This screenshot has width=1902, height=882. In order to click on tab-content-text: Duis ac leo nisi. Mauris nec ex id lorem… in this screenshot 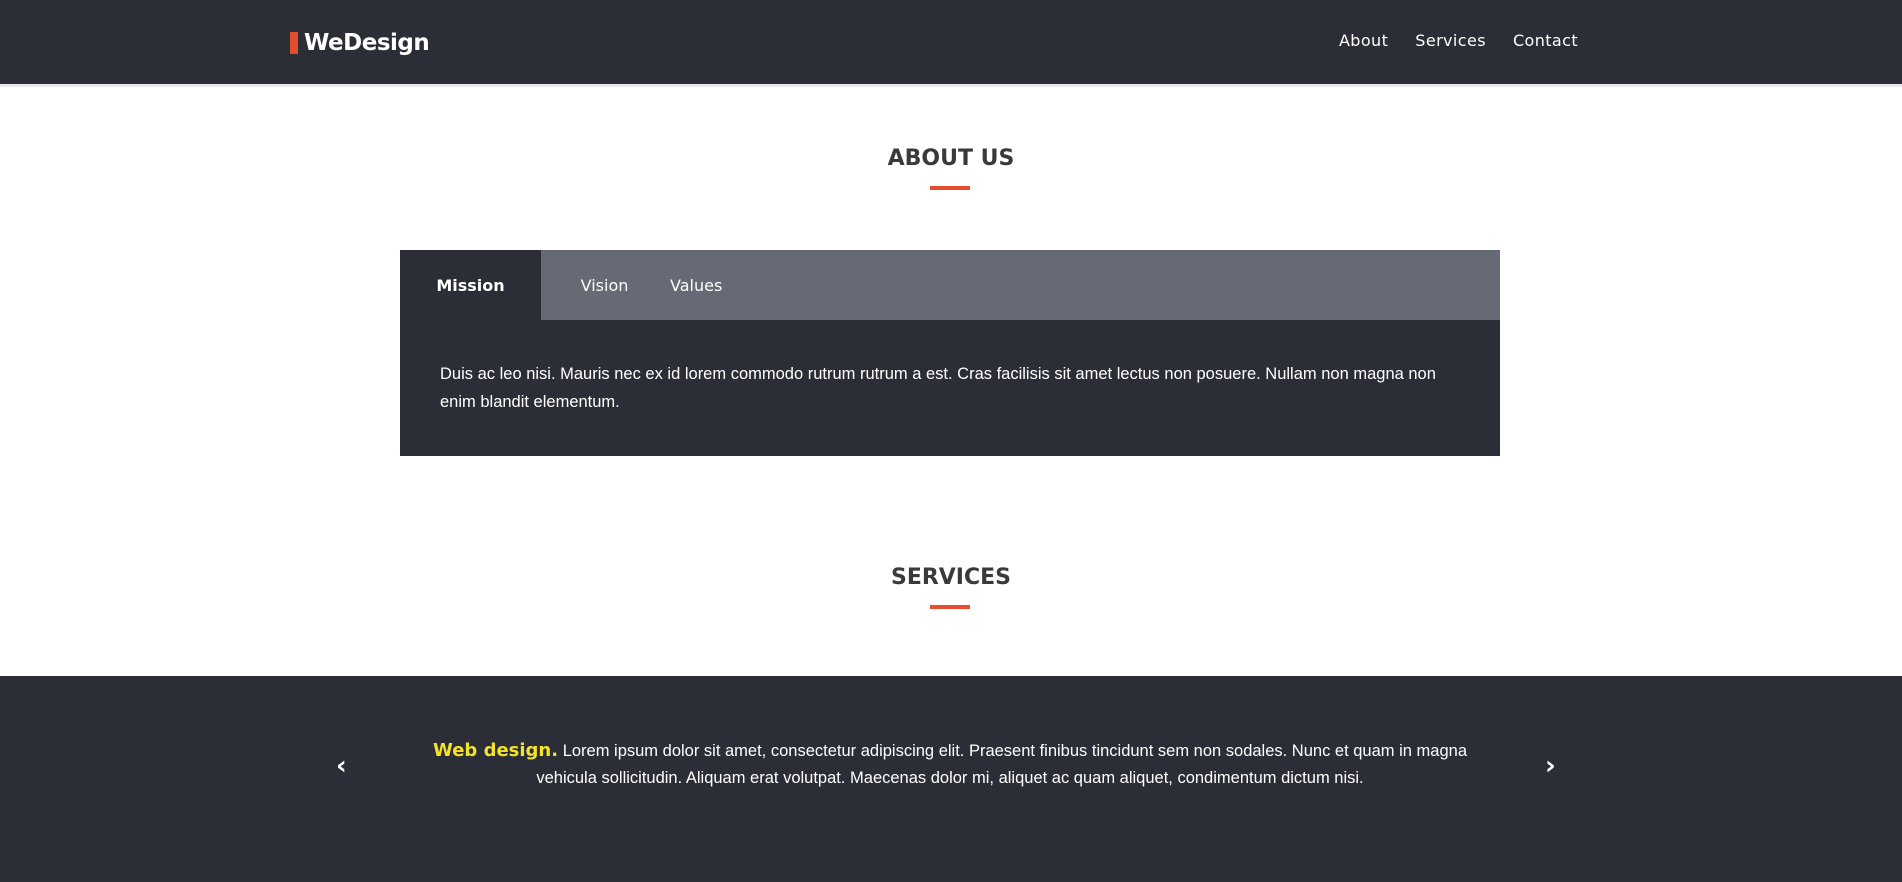, I will do `click(938, 388)`.